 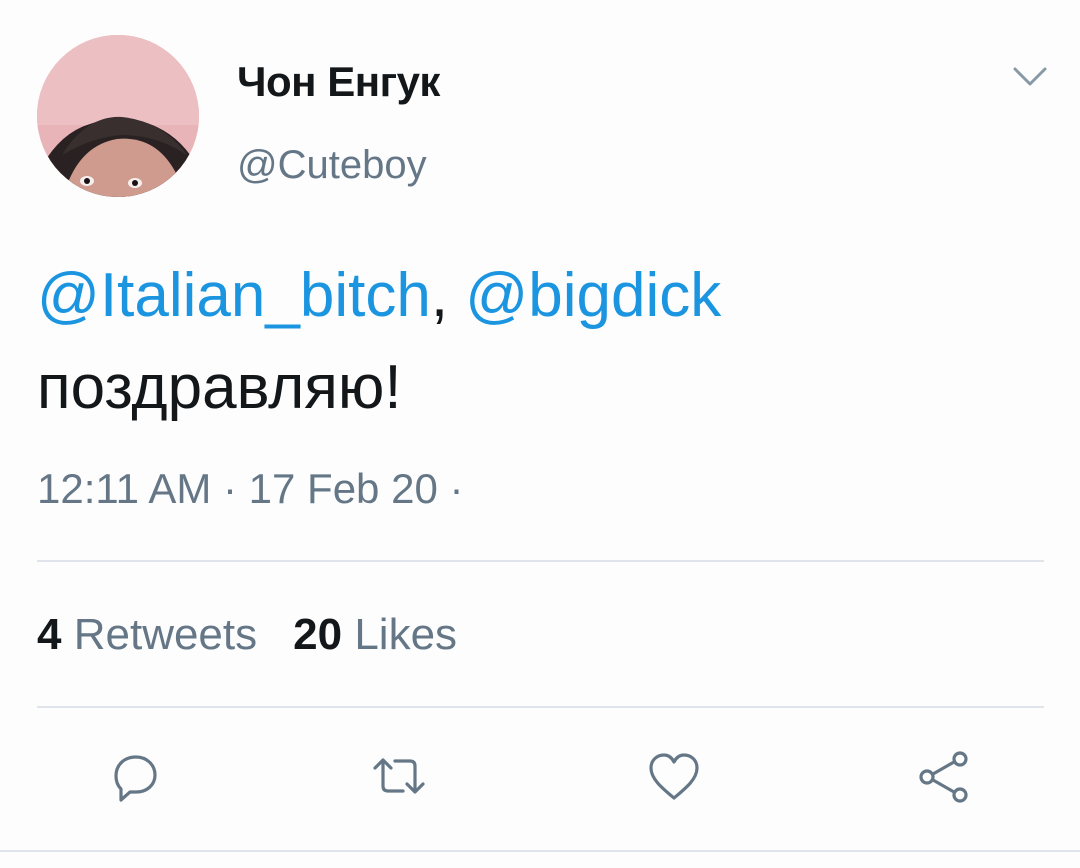 I want to click on retweets-label: Retweets, so click(x=165, y=634).